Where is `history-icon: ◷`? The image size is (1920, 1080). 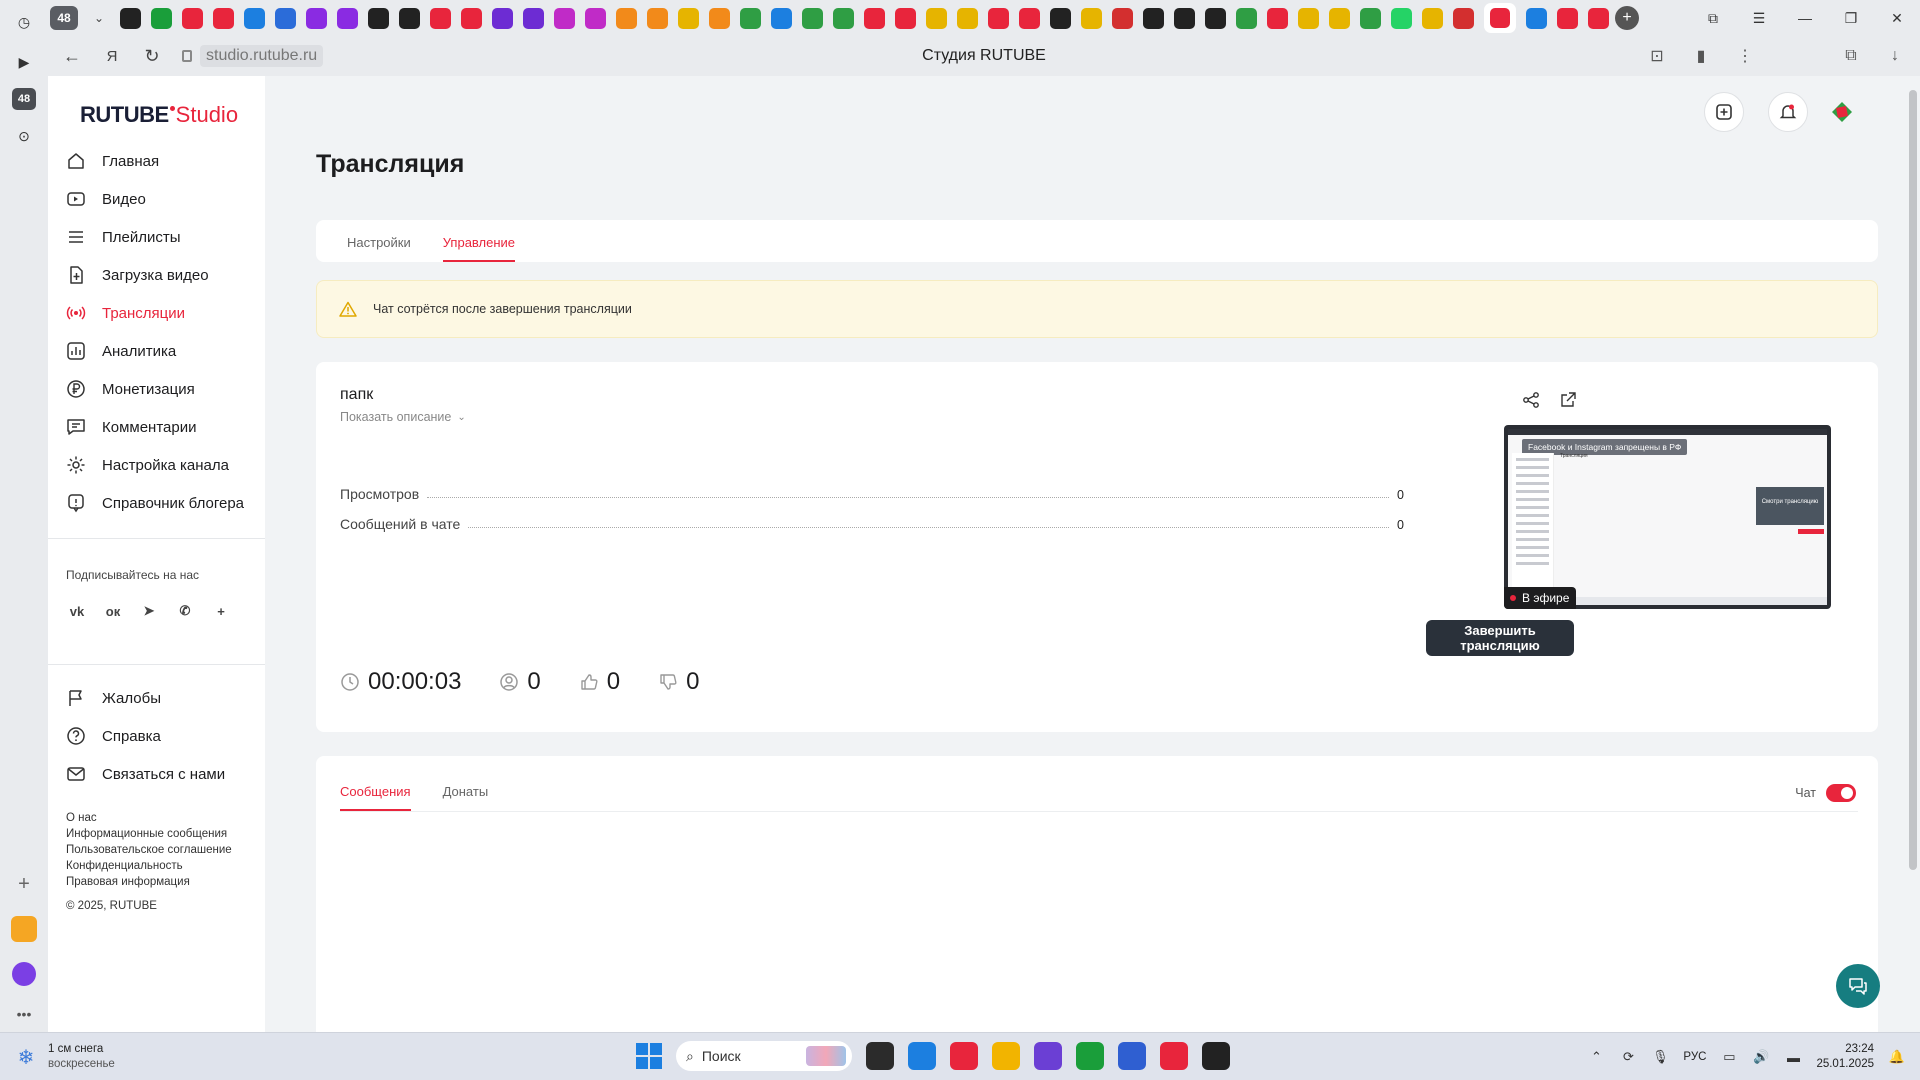 history-icon: ◷ is located at coordinates (24, 22).